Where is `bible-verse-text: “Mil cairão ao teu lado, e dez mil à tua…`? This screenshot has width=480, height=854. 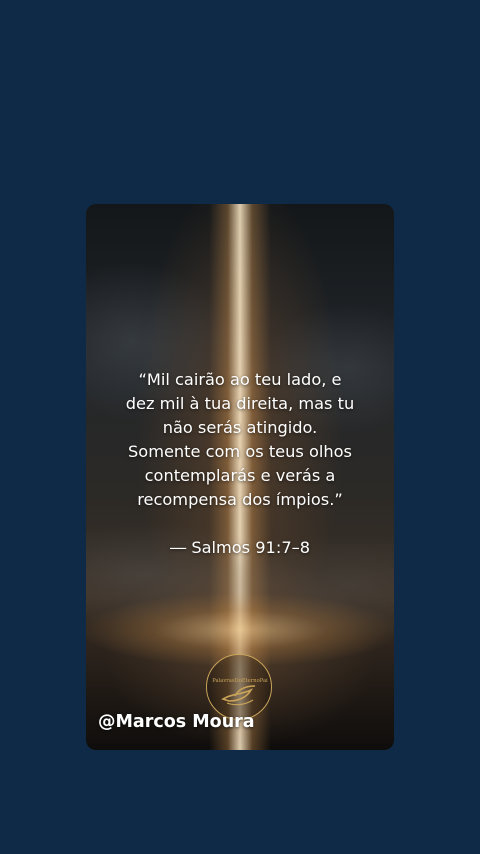 bible-verse-text: “Mil cairão ao teu lado, e dez mil à tua… is located at coordinates (240, 439).